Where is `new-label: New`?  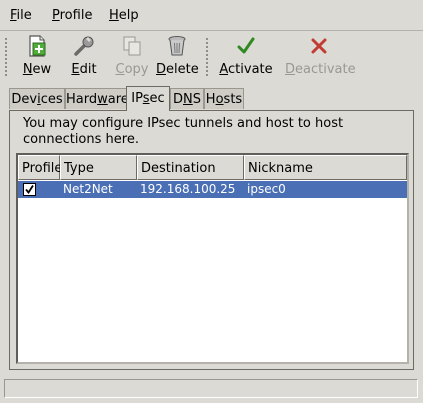 new-label: New is located at coordinates (37, 69).